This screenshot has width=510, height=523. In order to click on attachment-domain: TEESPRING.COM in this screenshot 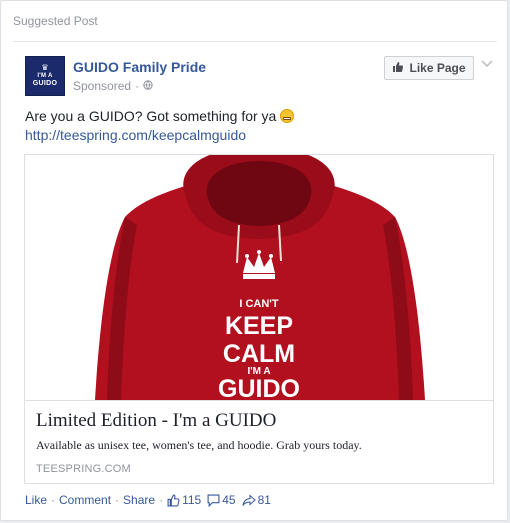, I will do `click(83, 469)`.